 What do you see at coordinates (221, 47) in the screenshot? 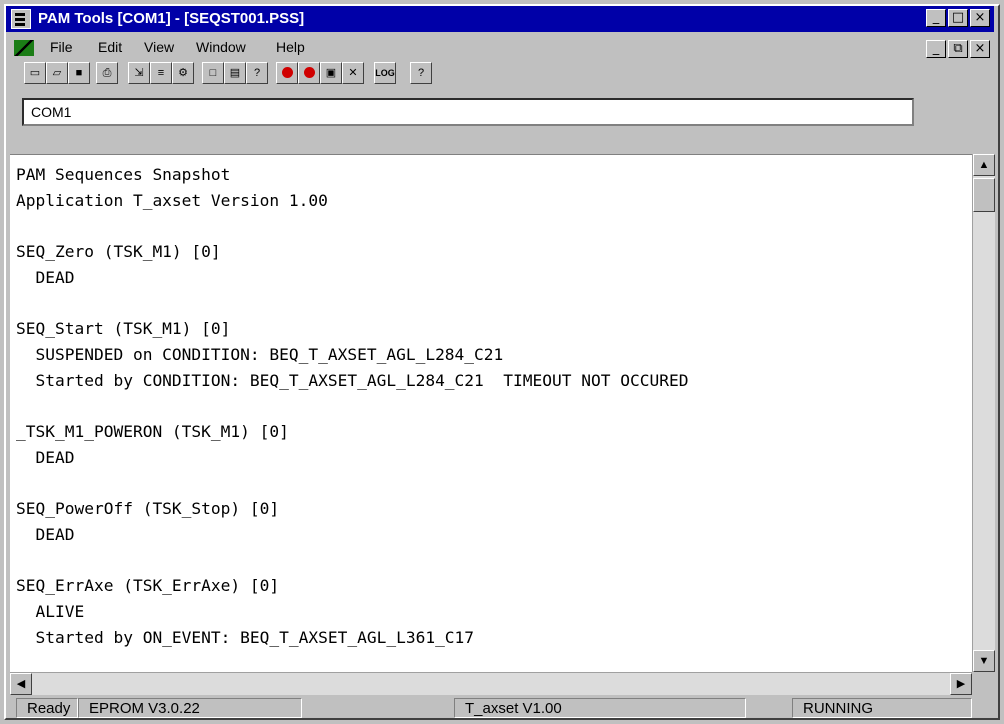
I see `menu-window: Window` at bounding box center [221, 47].